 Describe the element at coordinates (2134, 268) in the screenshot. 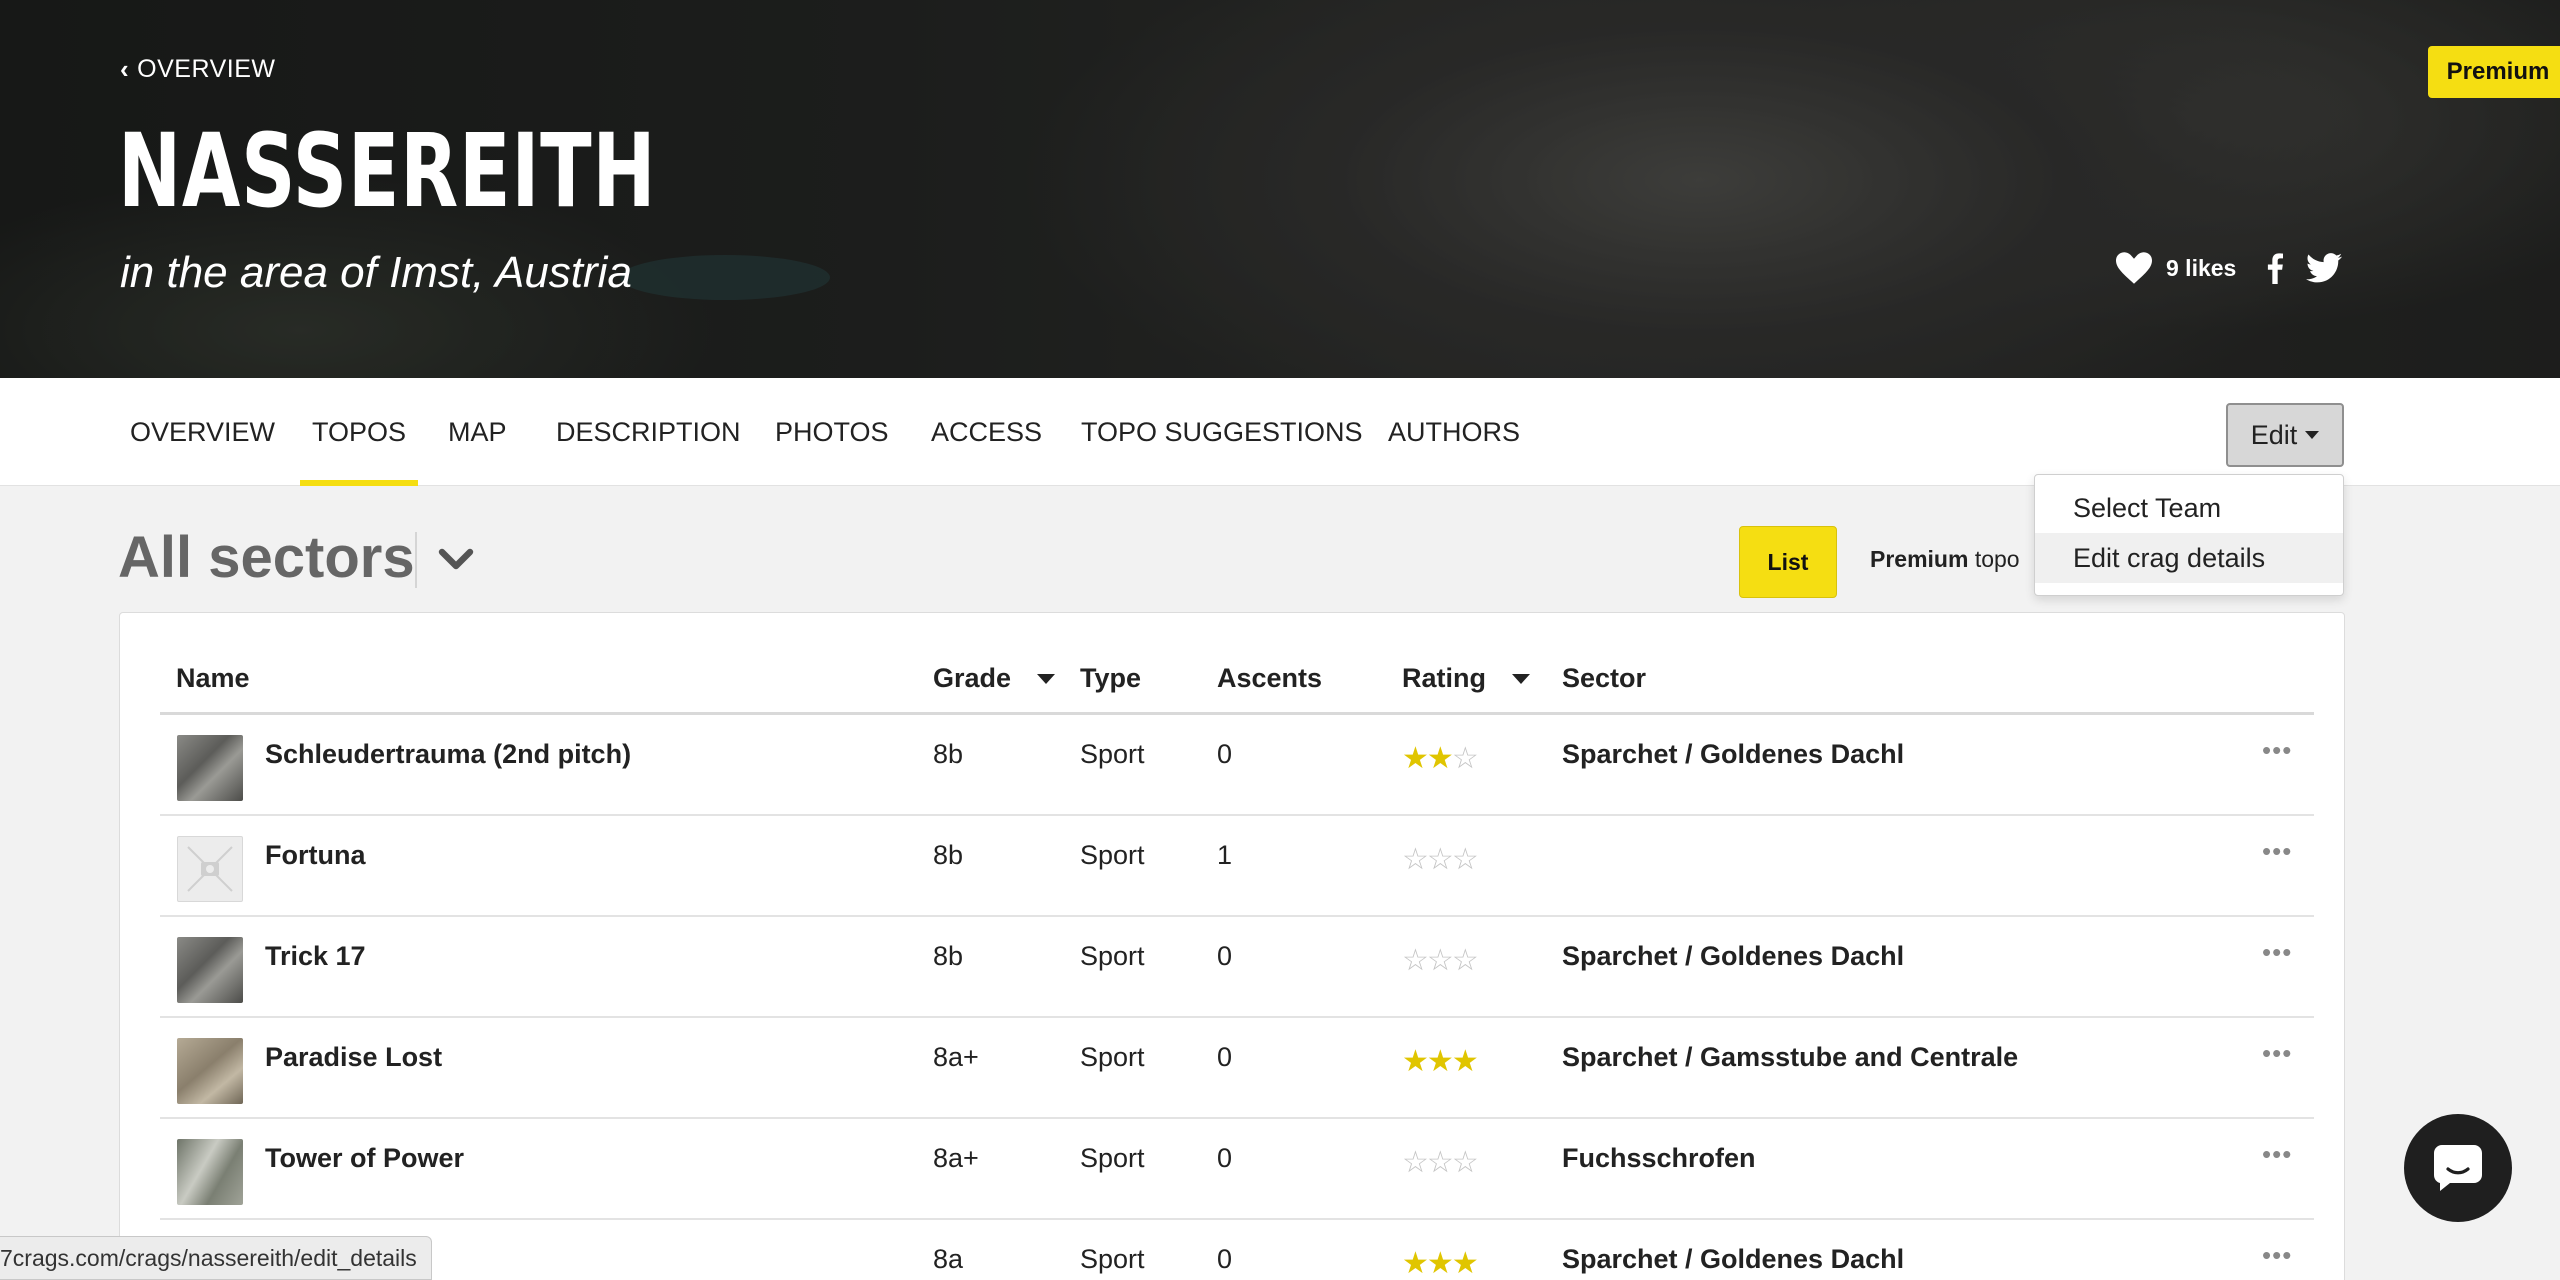

I see `heart-icon` at that location.